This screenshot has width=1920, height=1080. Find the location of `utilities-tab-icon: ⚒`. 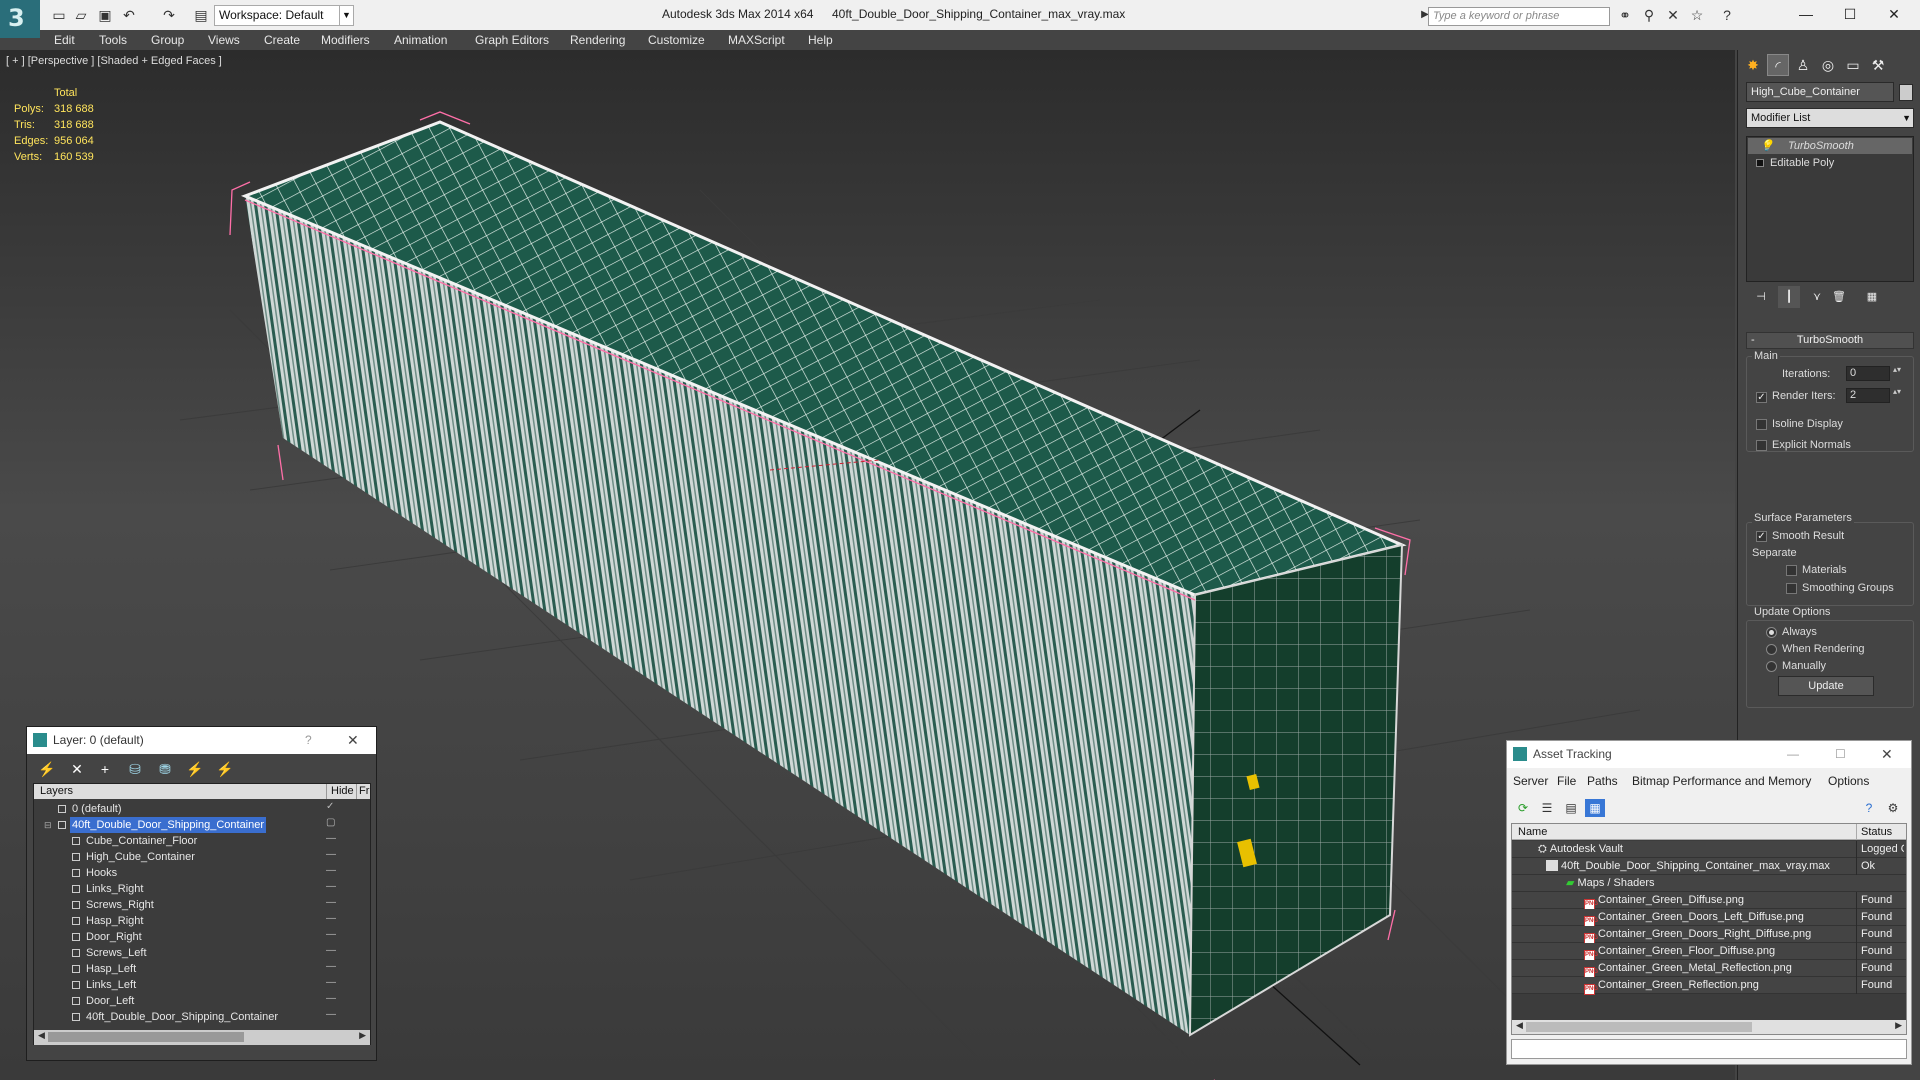

utilities-tab-icon: ⚒ is located at coordinates (1878, 65).